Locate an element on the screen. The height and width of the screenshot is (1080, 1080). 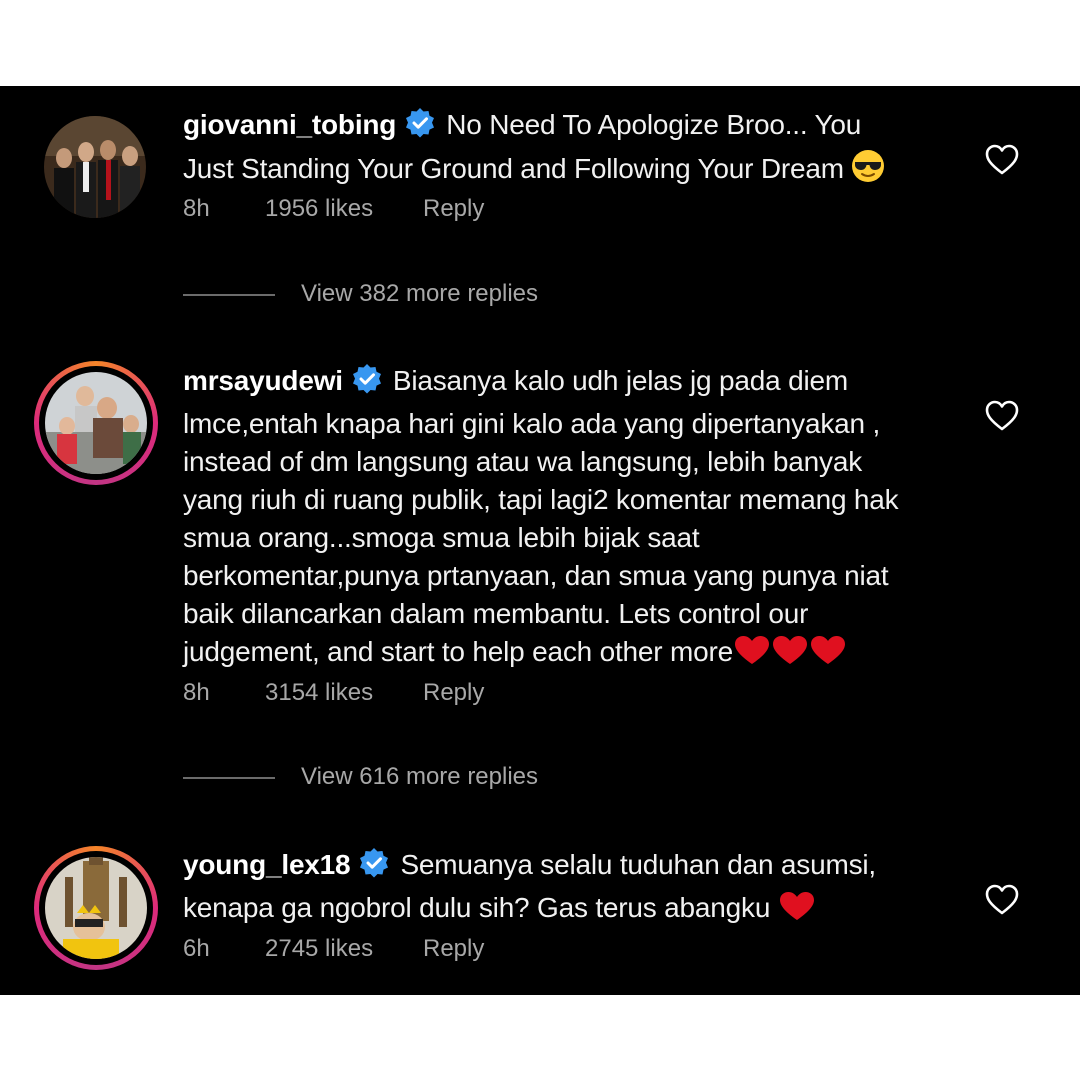
timestamp: 6h is located at coordinates (196, 948).